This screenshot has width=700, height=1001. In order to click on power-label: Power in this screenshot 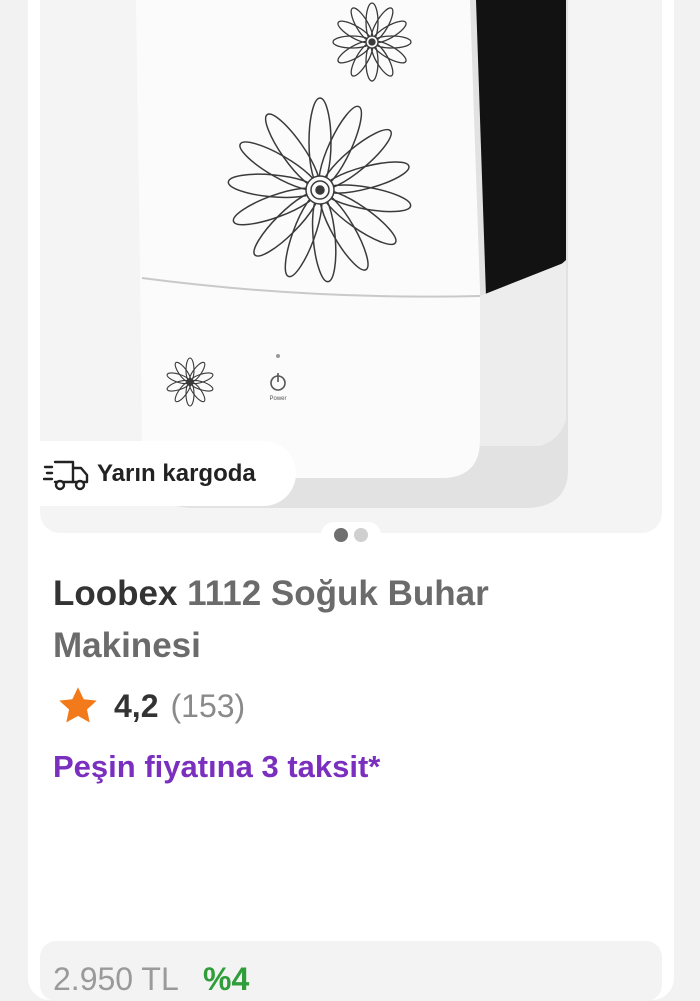, I will do `click(277, 399)`.